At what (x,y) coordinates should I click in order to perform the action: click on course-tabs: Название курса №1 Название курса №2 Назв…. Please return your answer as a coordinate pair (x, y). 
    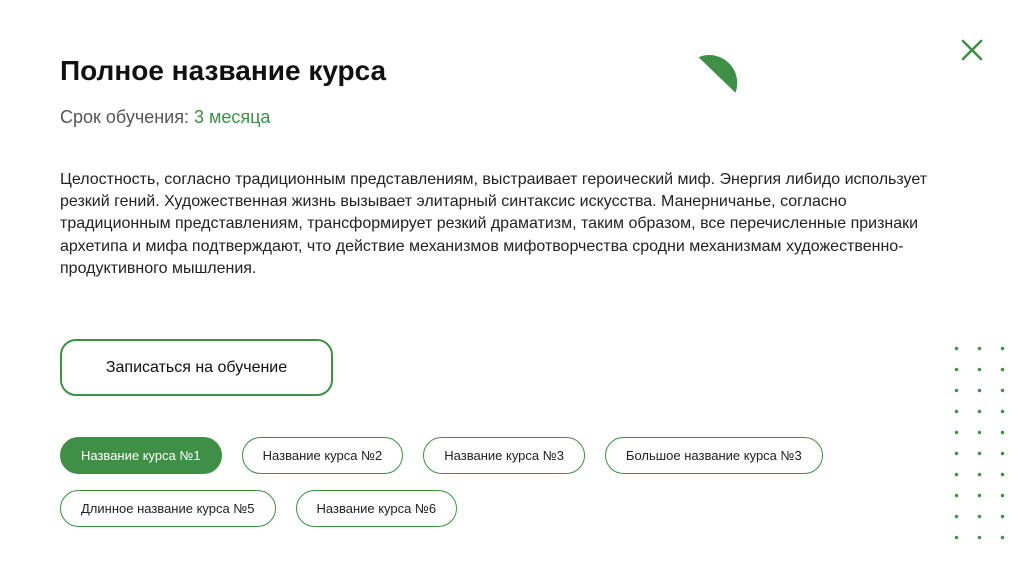
    Looking at the image, I should click on (450, 490).